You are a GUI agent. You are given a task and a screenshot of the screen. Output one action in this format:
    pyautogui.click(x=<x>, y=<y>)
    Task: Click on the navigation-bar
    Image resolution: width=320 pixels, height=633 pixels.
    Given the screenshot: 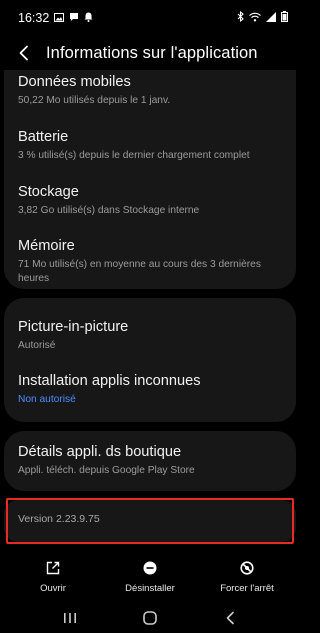 What is the action you would take?
    pyautogui.click(x=150, y=617)
    